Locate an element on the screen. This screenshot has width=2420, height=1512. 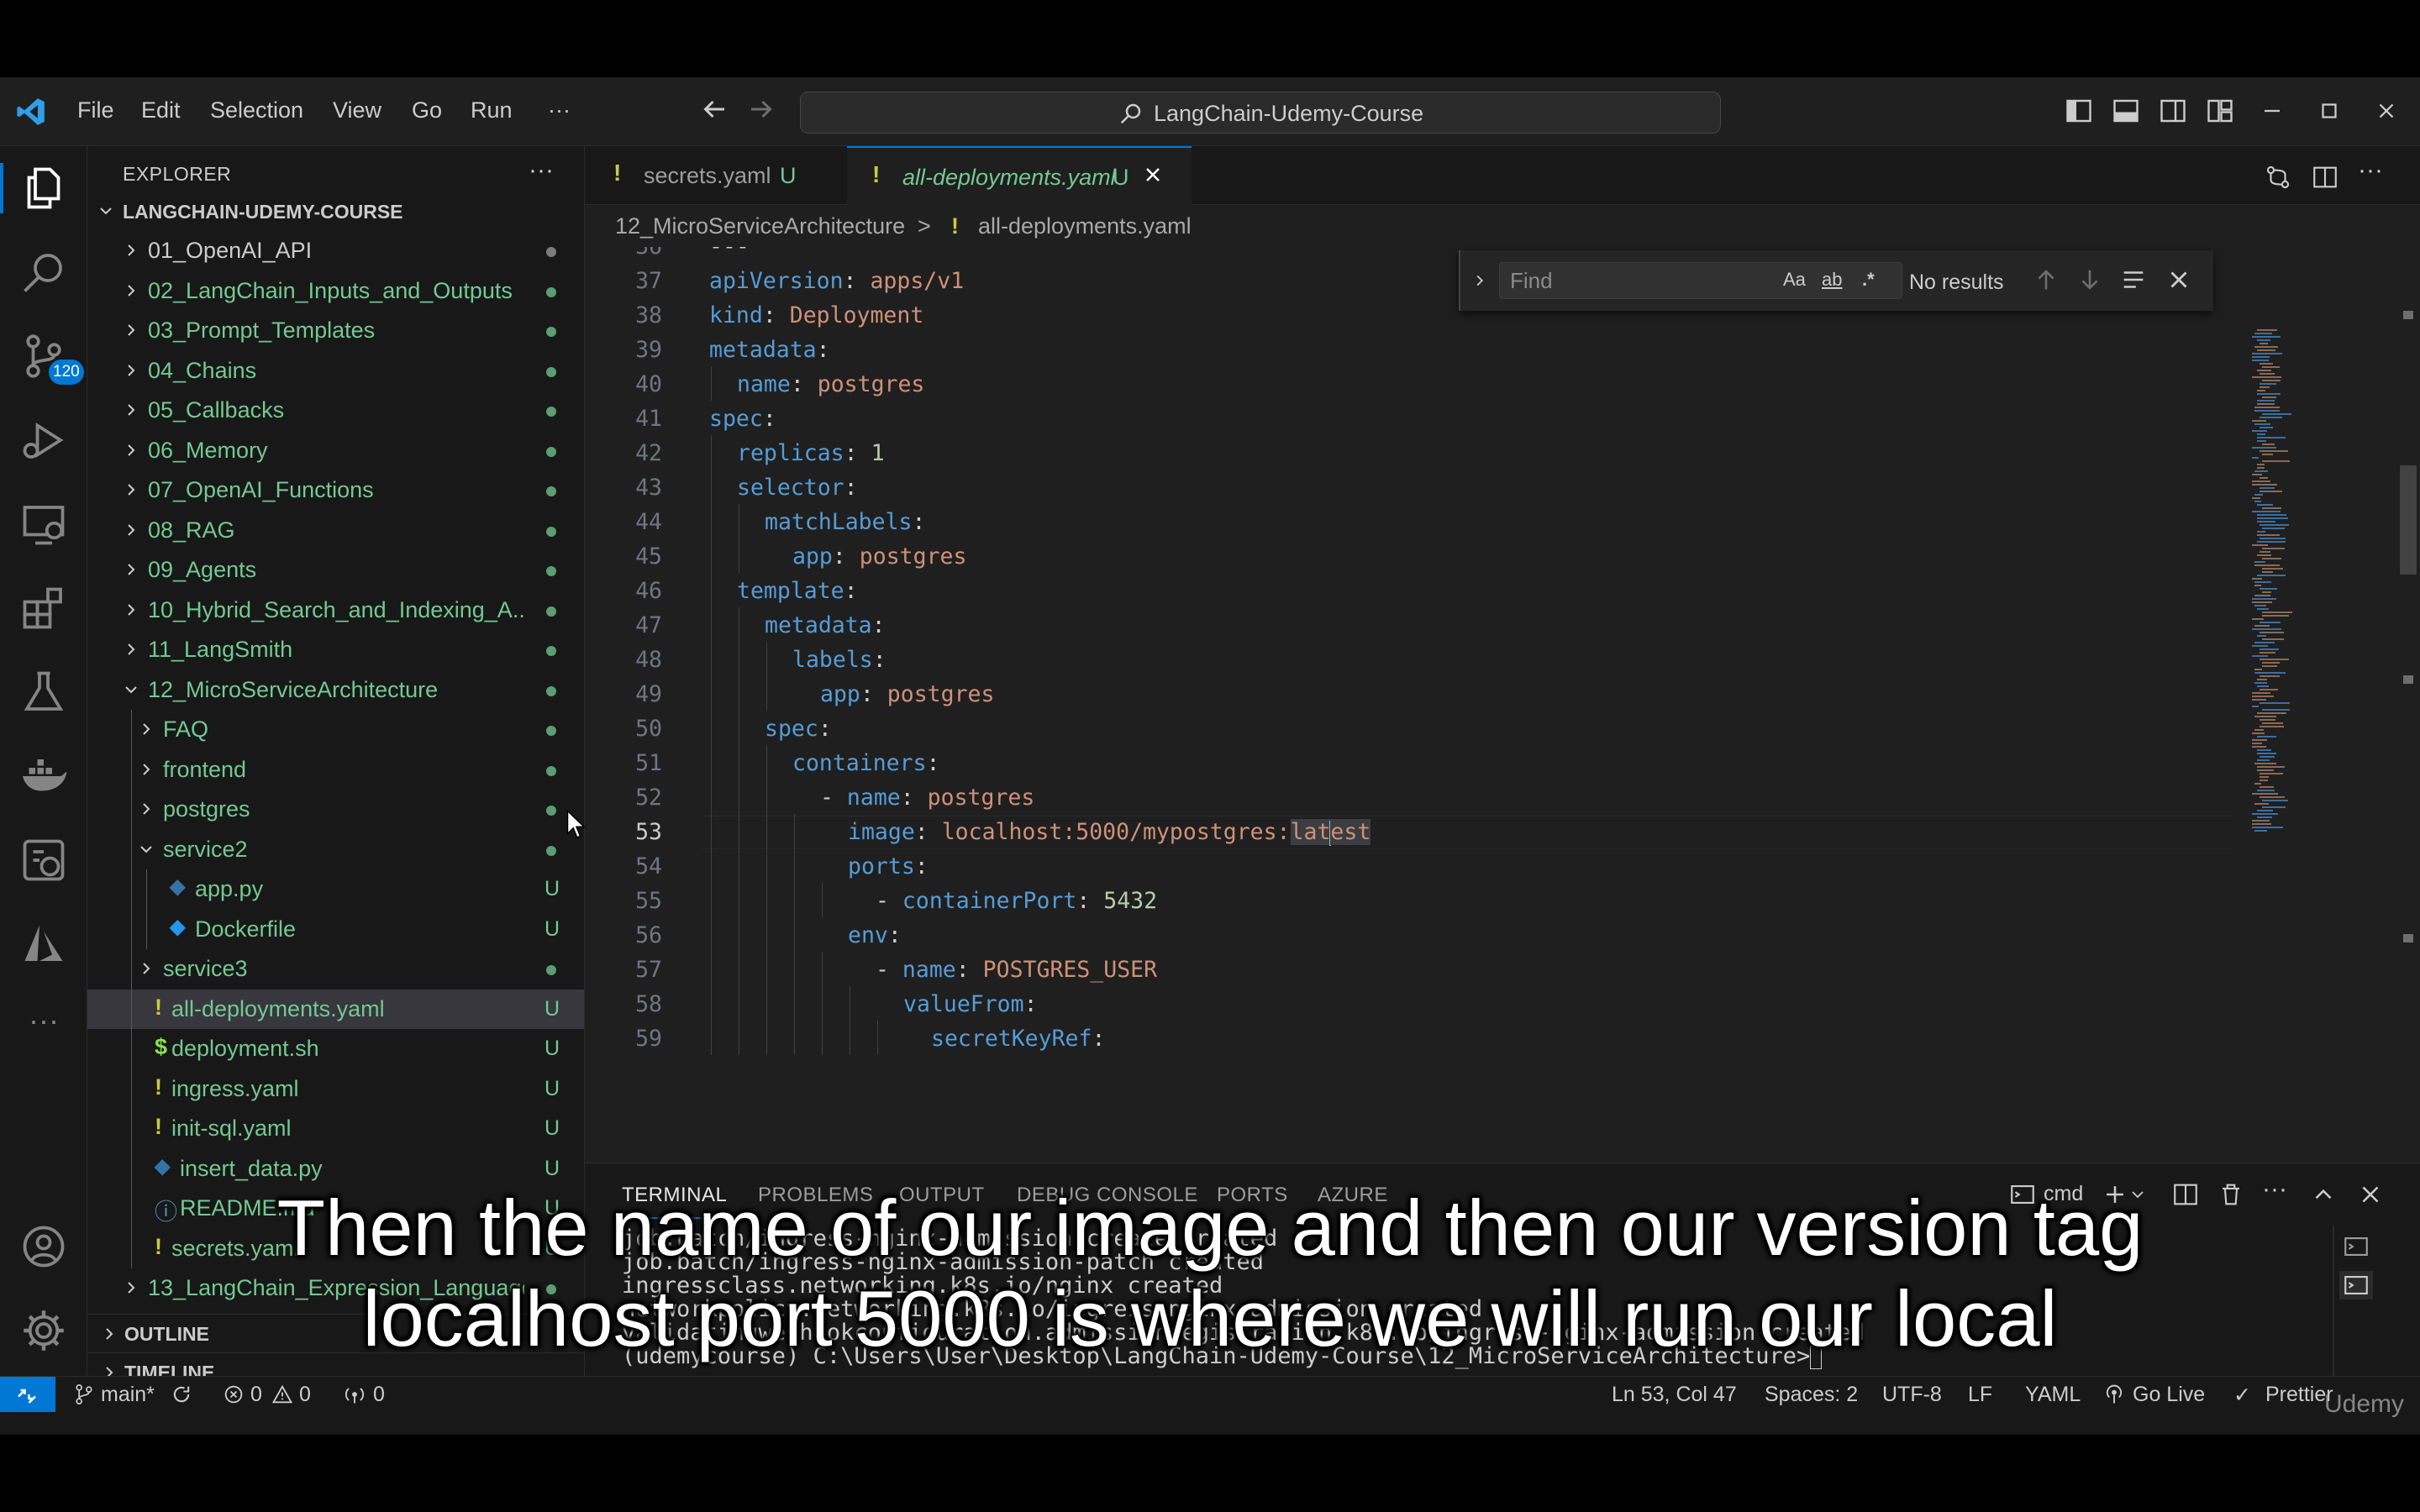
go-live-button: Go Live is located at coordinates (2169, 1395).